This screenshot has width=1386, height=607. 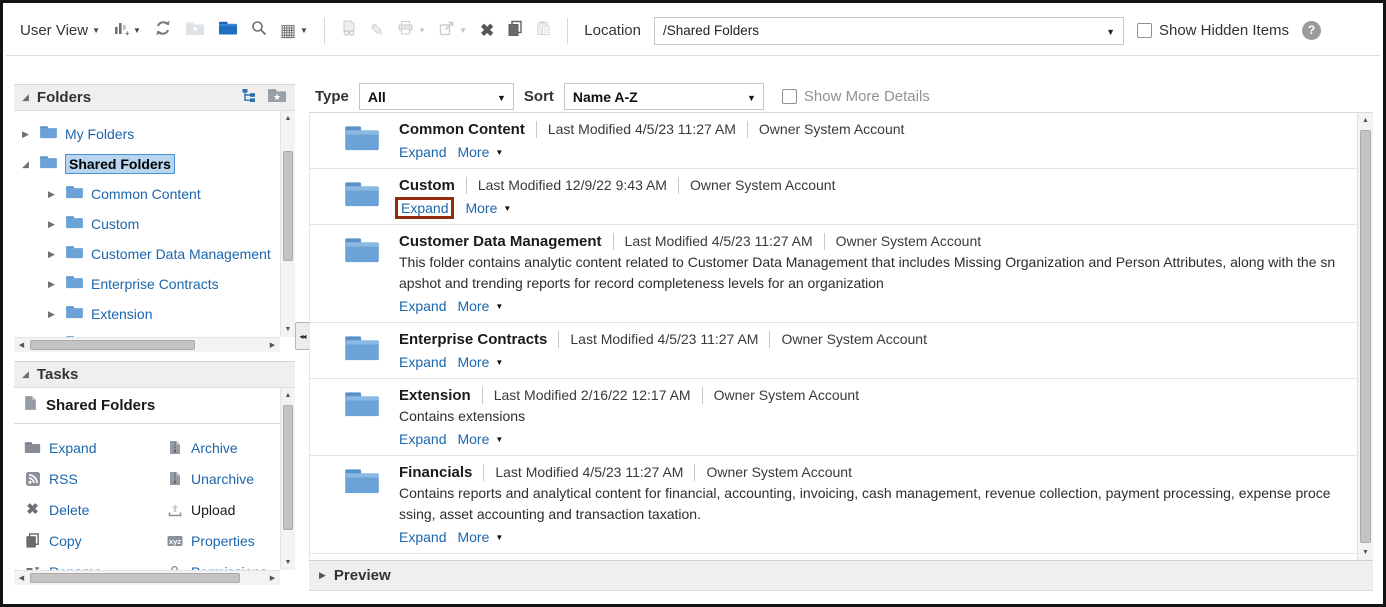 I want to click on tree-item: ▶ Custom, so click(x=147, y=224).